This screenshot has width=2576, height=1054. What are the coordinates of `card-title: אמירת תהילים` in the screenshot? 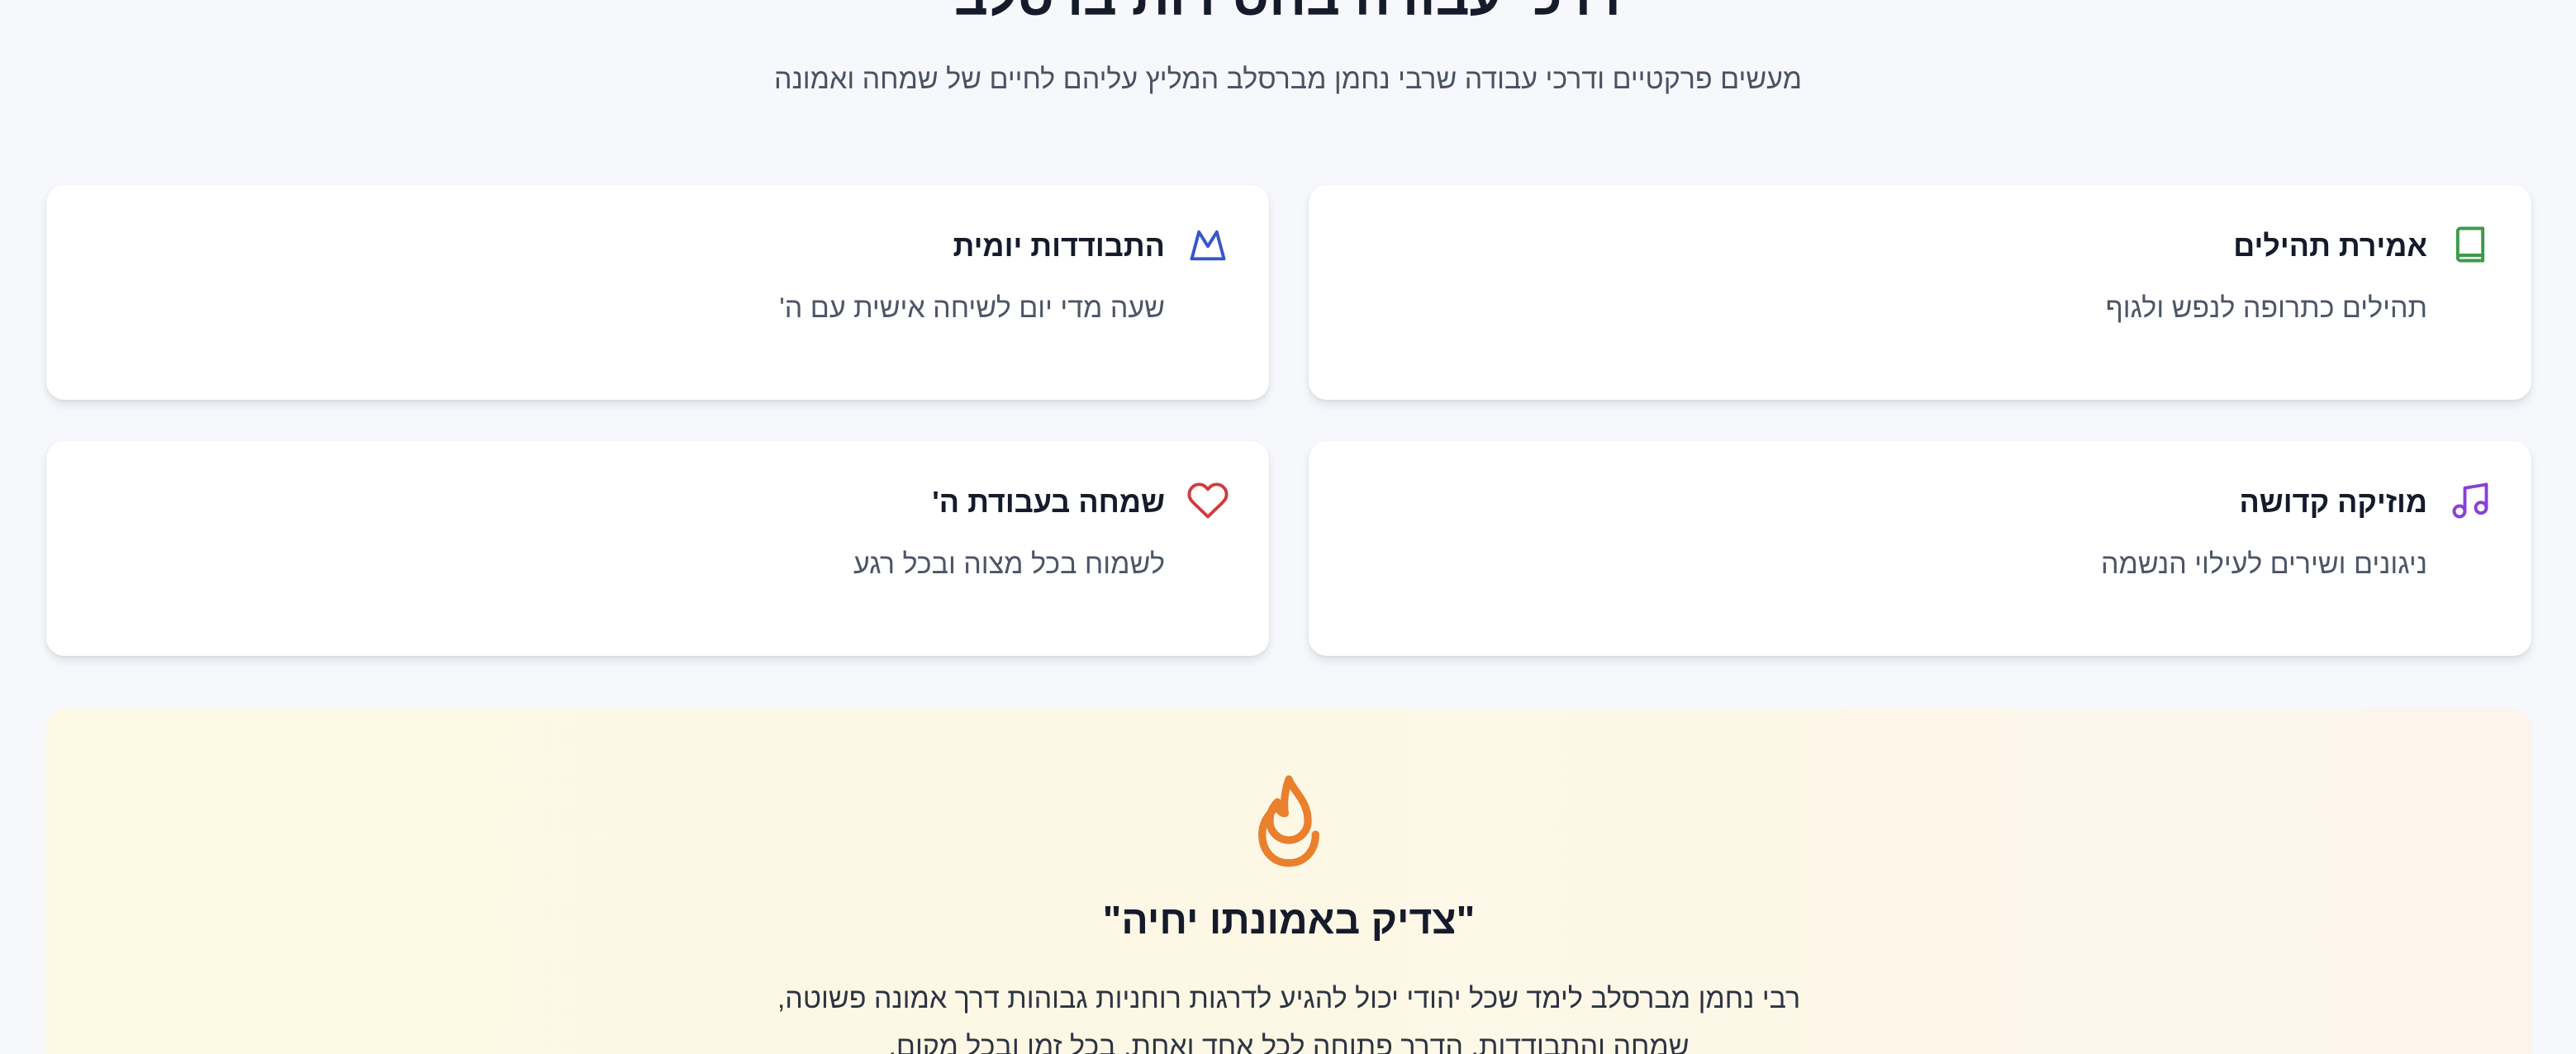 It's located at (2330, 246).